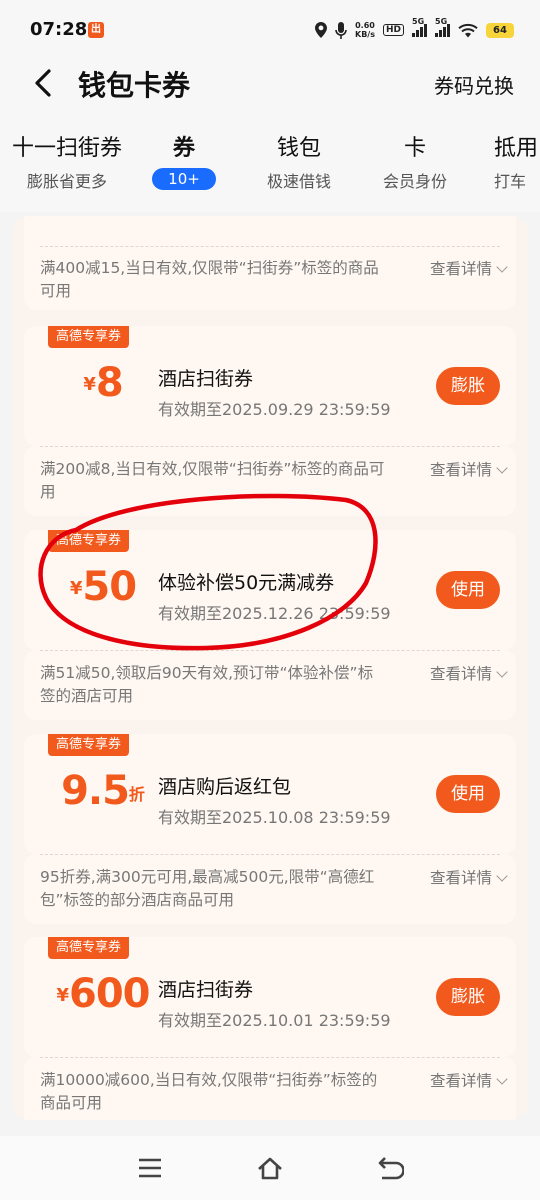  I want to click on coupon-detail: 满400减15,当日有效,仅限带“扫街券”标签的商品可用 查看详情, so click(270, 263).